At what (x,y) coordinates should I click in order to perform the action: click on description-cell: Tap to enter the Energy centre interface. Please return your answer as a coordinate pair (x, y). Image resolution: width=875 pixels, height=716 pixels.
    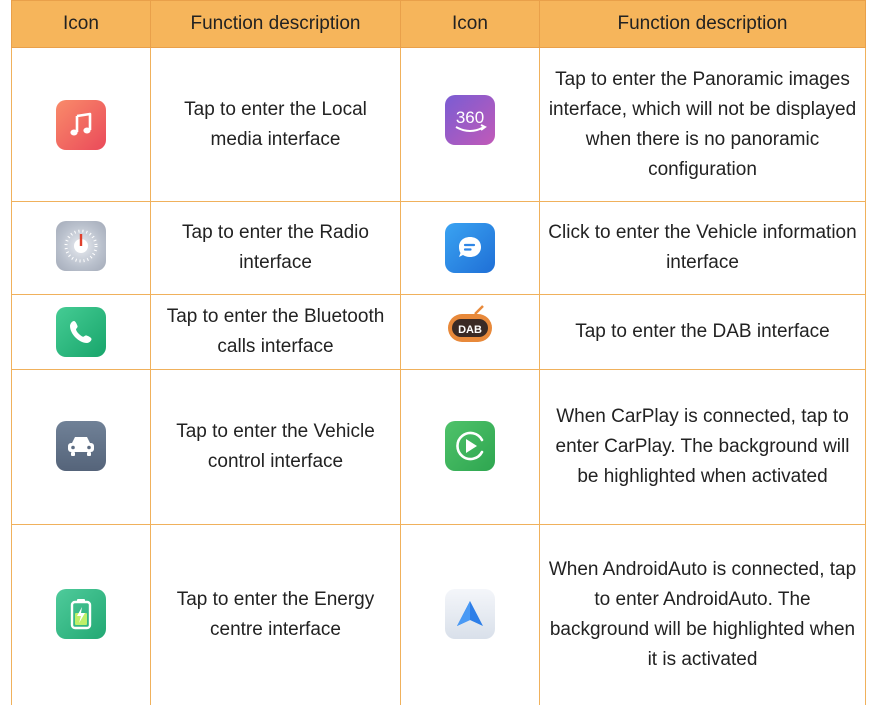
    Looking at the image, I should click on (275, 614).